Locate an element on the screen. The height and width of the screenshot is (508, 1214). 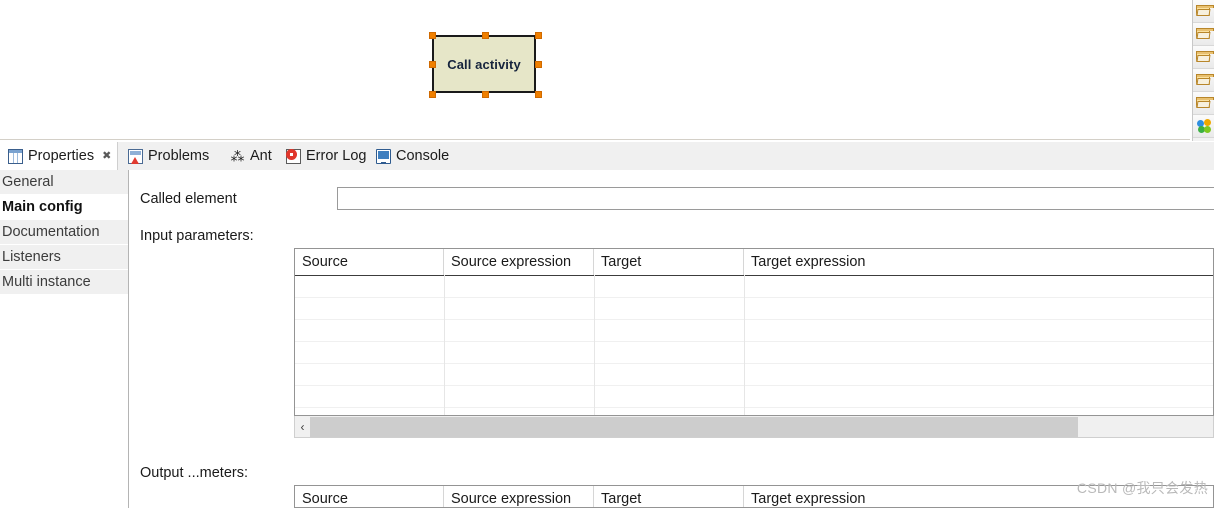
sidebar-item-main-config: Main config is located at coordinates (64, 207).